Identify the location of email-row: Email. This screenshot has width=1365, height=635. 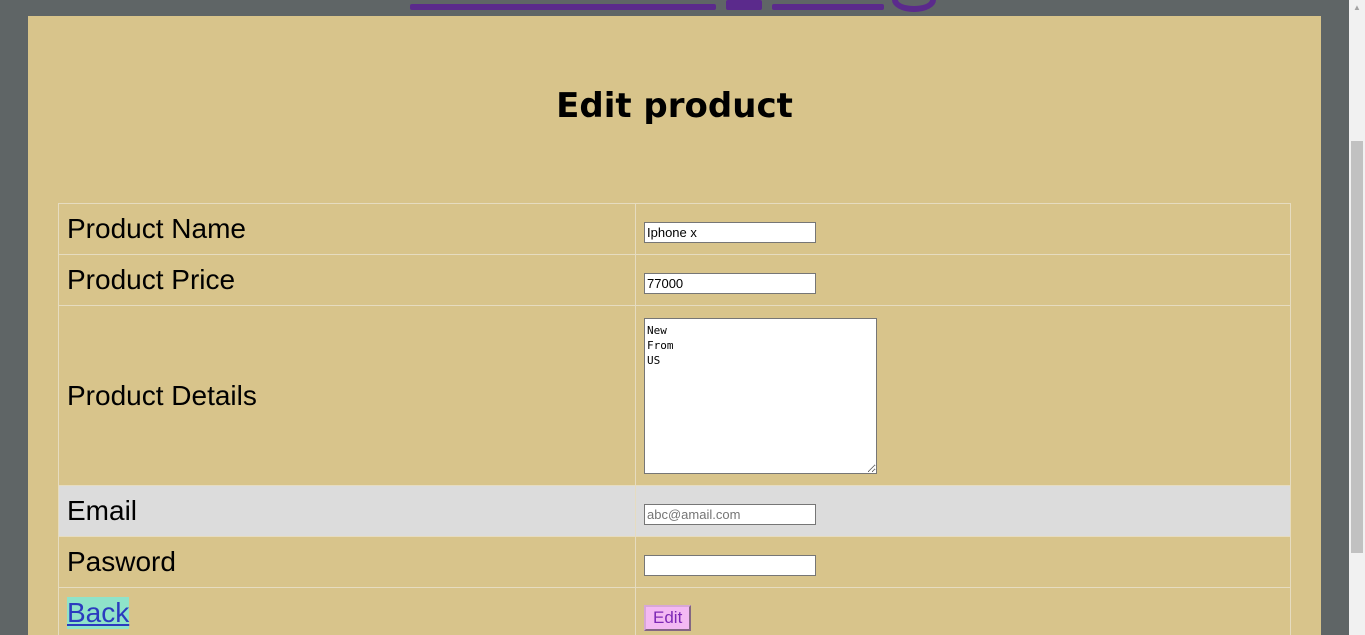
(674, 511).